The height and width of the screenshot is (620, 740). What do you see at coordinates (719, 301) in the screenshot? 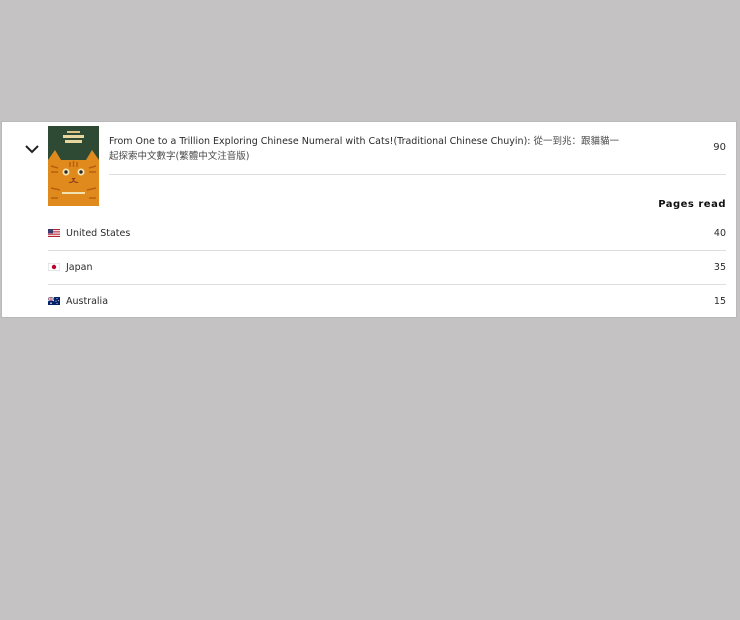
I see `pages-read-value: 15` at bounding box center [719, 301].